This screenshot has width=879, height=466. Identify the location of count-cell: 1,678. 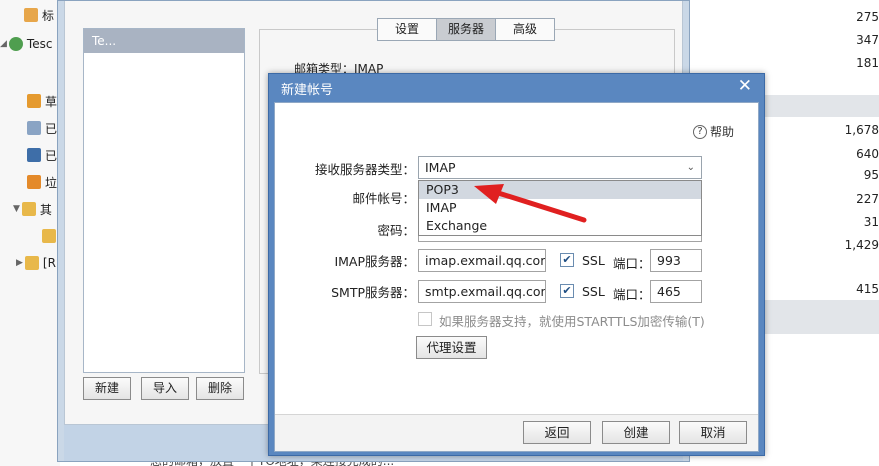
(861, 130).